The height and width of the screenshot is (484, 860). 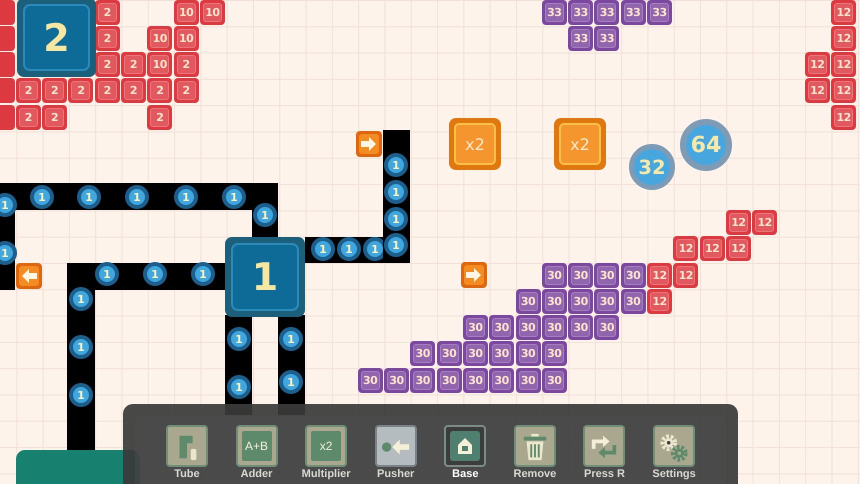 What do you see at coordinates (265, 277) in the screenshot?
I see `number-base: 1` at bounding box center [265, 277].